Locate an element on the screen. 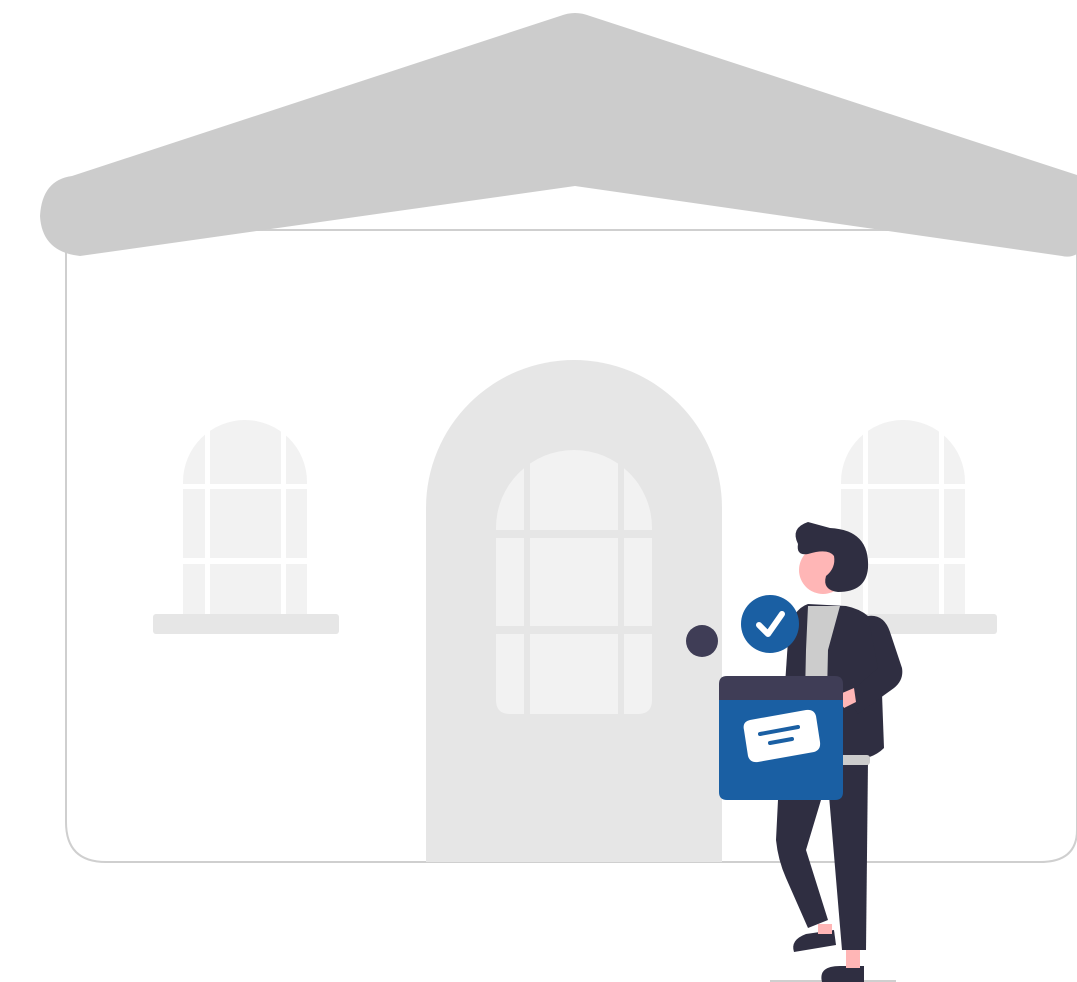  window-sill-left is located at coordinates (246, 624).